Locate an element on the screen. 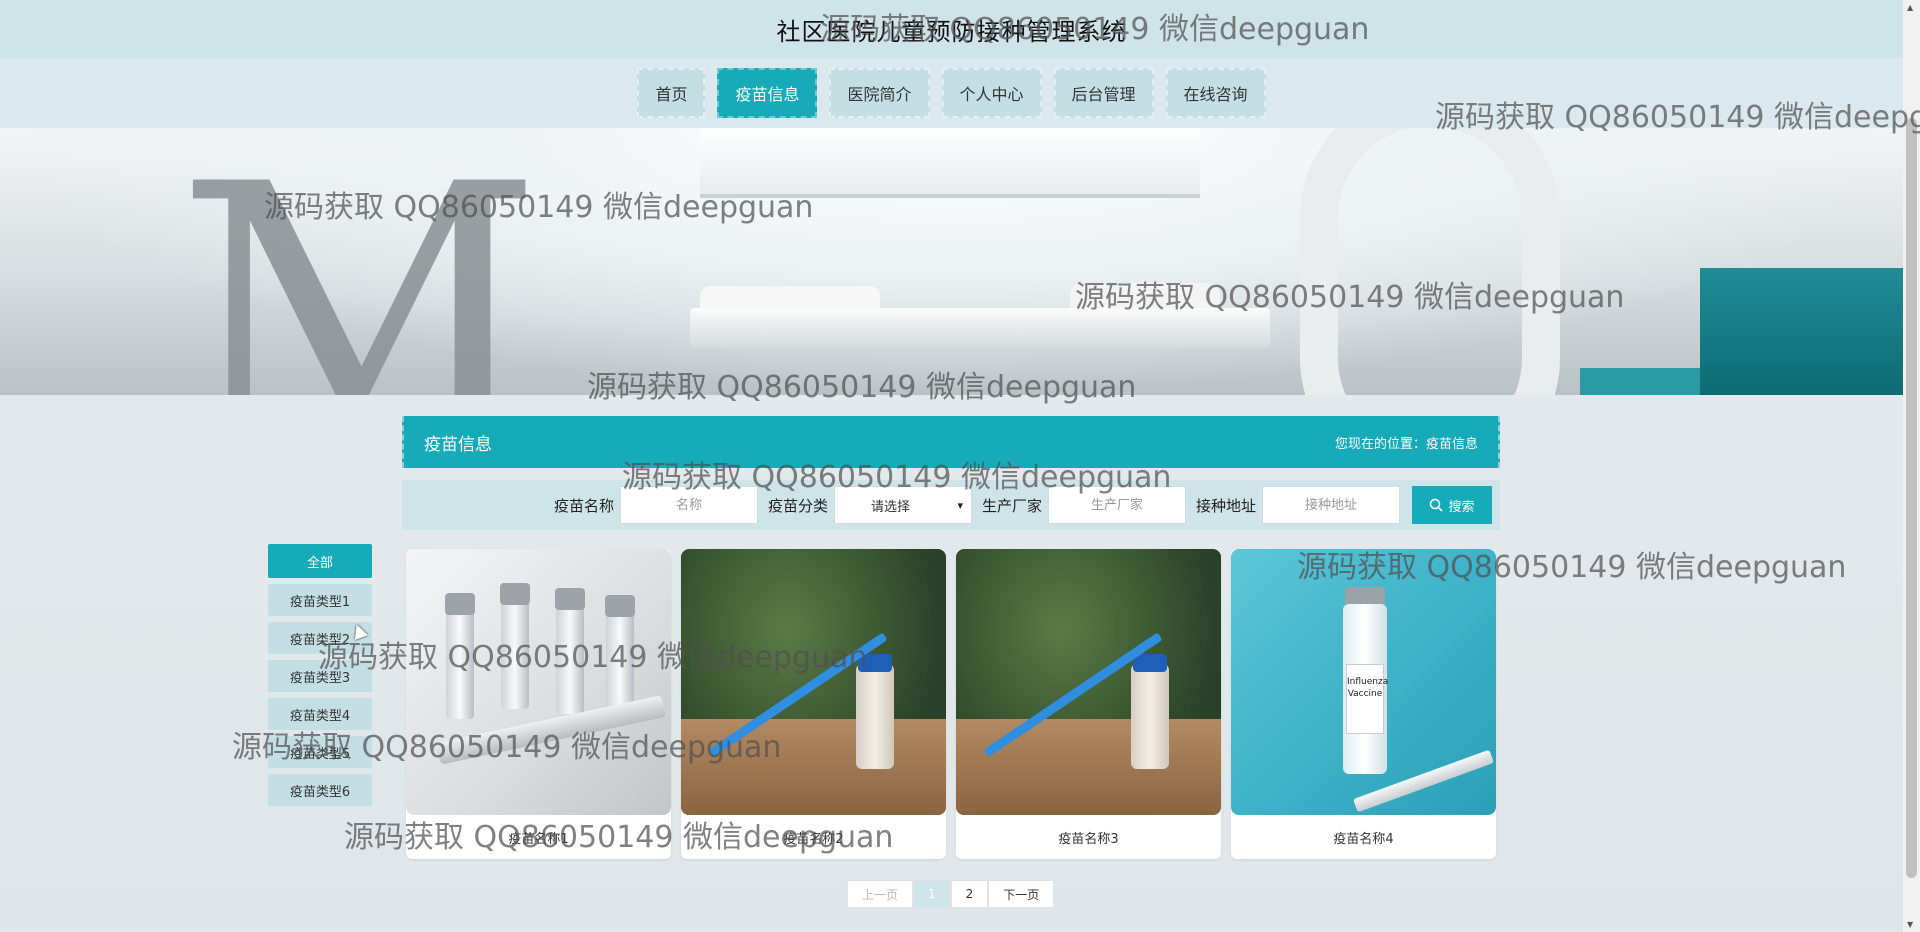 This screenshot has width=1920, height=932. vaccine-name-input is located at coordinates (688, 505).